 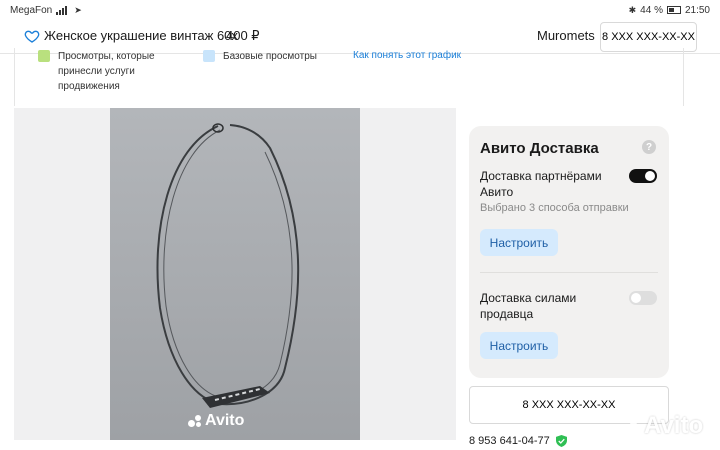 I want to click on status-bar: MegaFon ➤ ✱ 44 % 21:50, so click(x=360, y=10).